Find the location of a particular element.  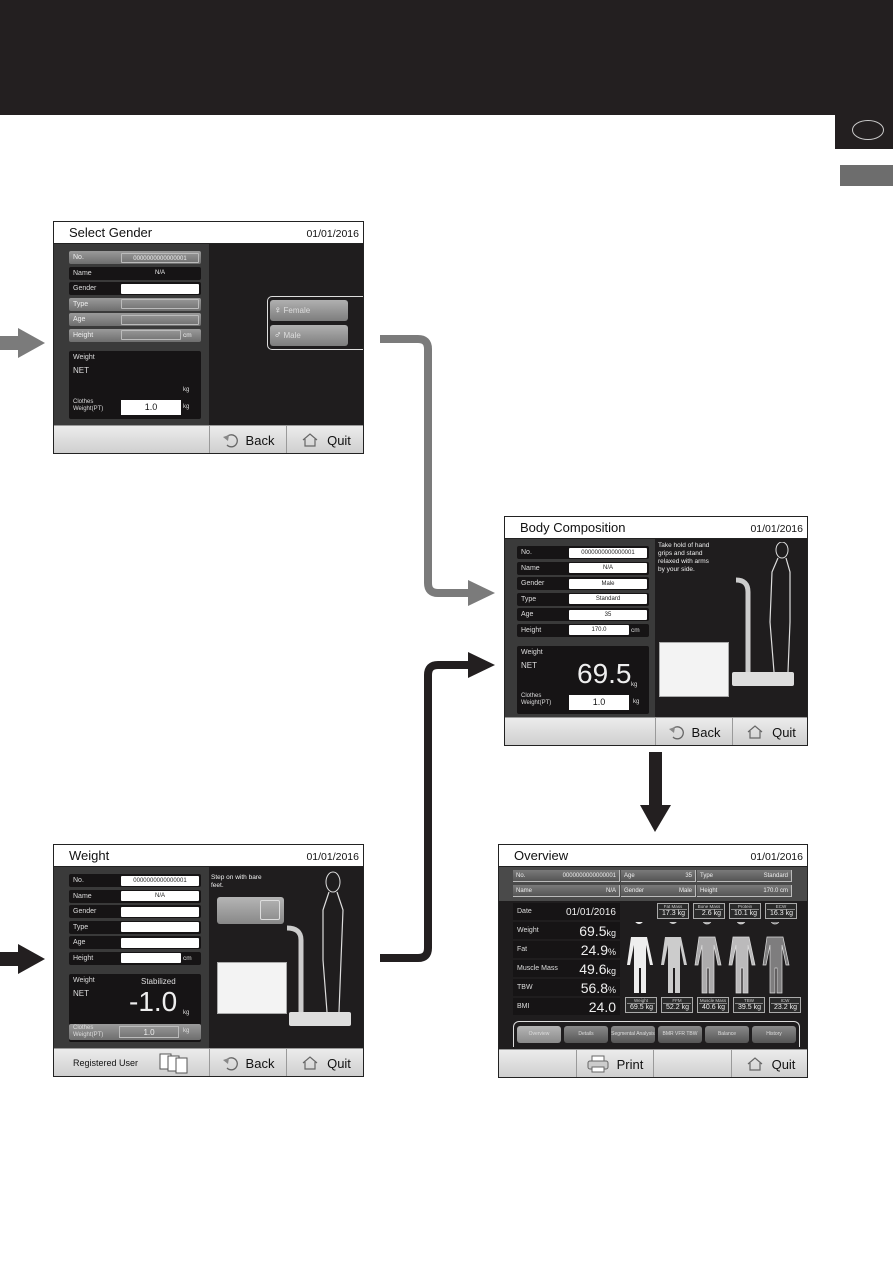

tab-bmr-vfr-tbw: BMR VFR TBW is located at coordinates (680, 1034).